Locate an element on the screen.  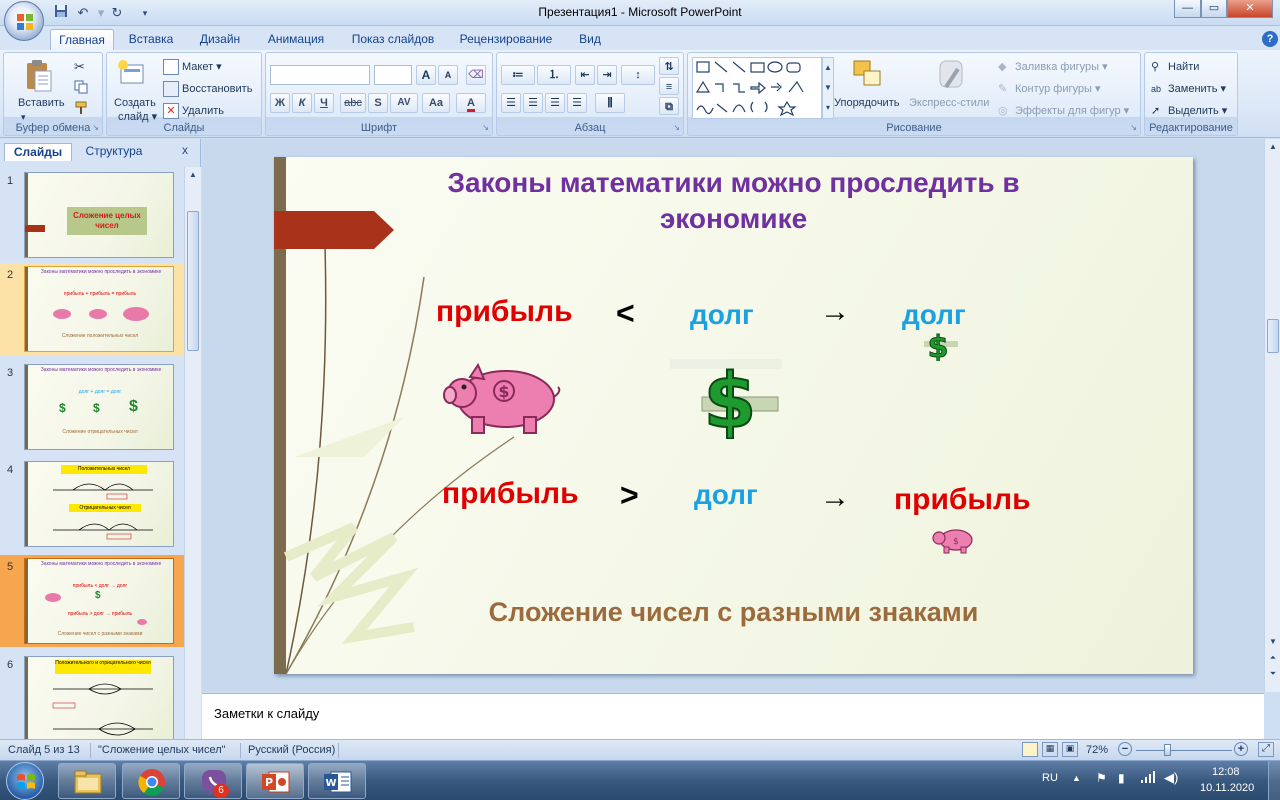
quick-styles-icon is located at coordinates (952, 75).